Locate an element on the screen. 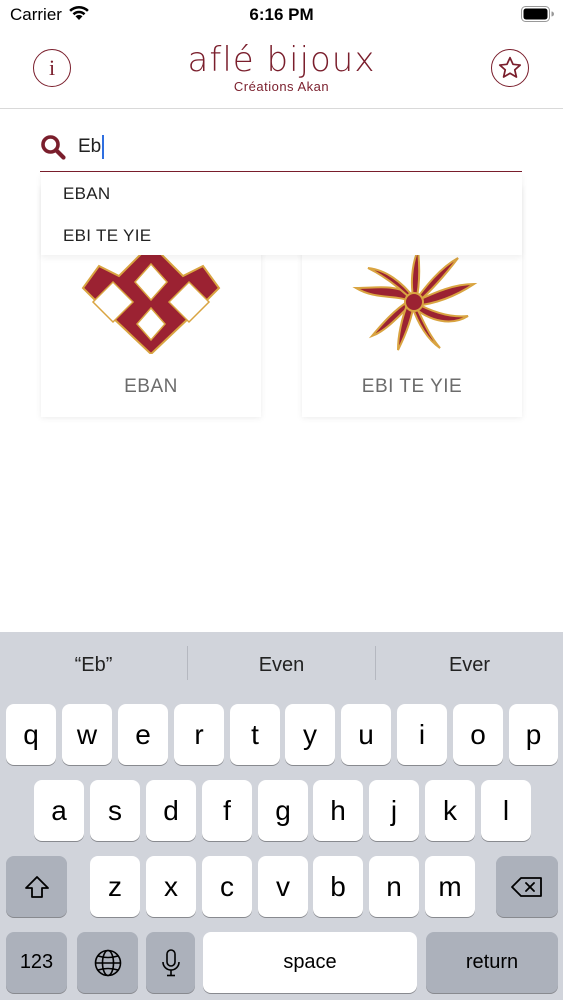  dictation-key is located at coordinates (170, 962).